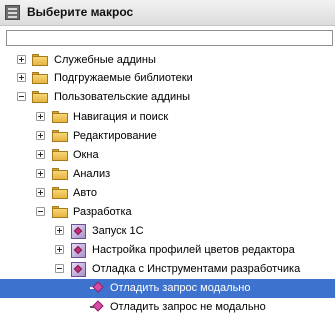 The height and width of the screenshot is (316, 335). What do you see at coordinates (102, 212) in the screenshot?
I see `tree-item-label: Разработка` at bounding box center [102, 212].